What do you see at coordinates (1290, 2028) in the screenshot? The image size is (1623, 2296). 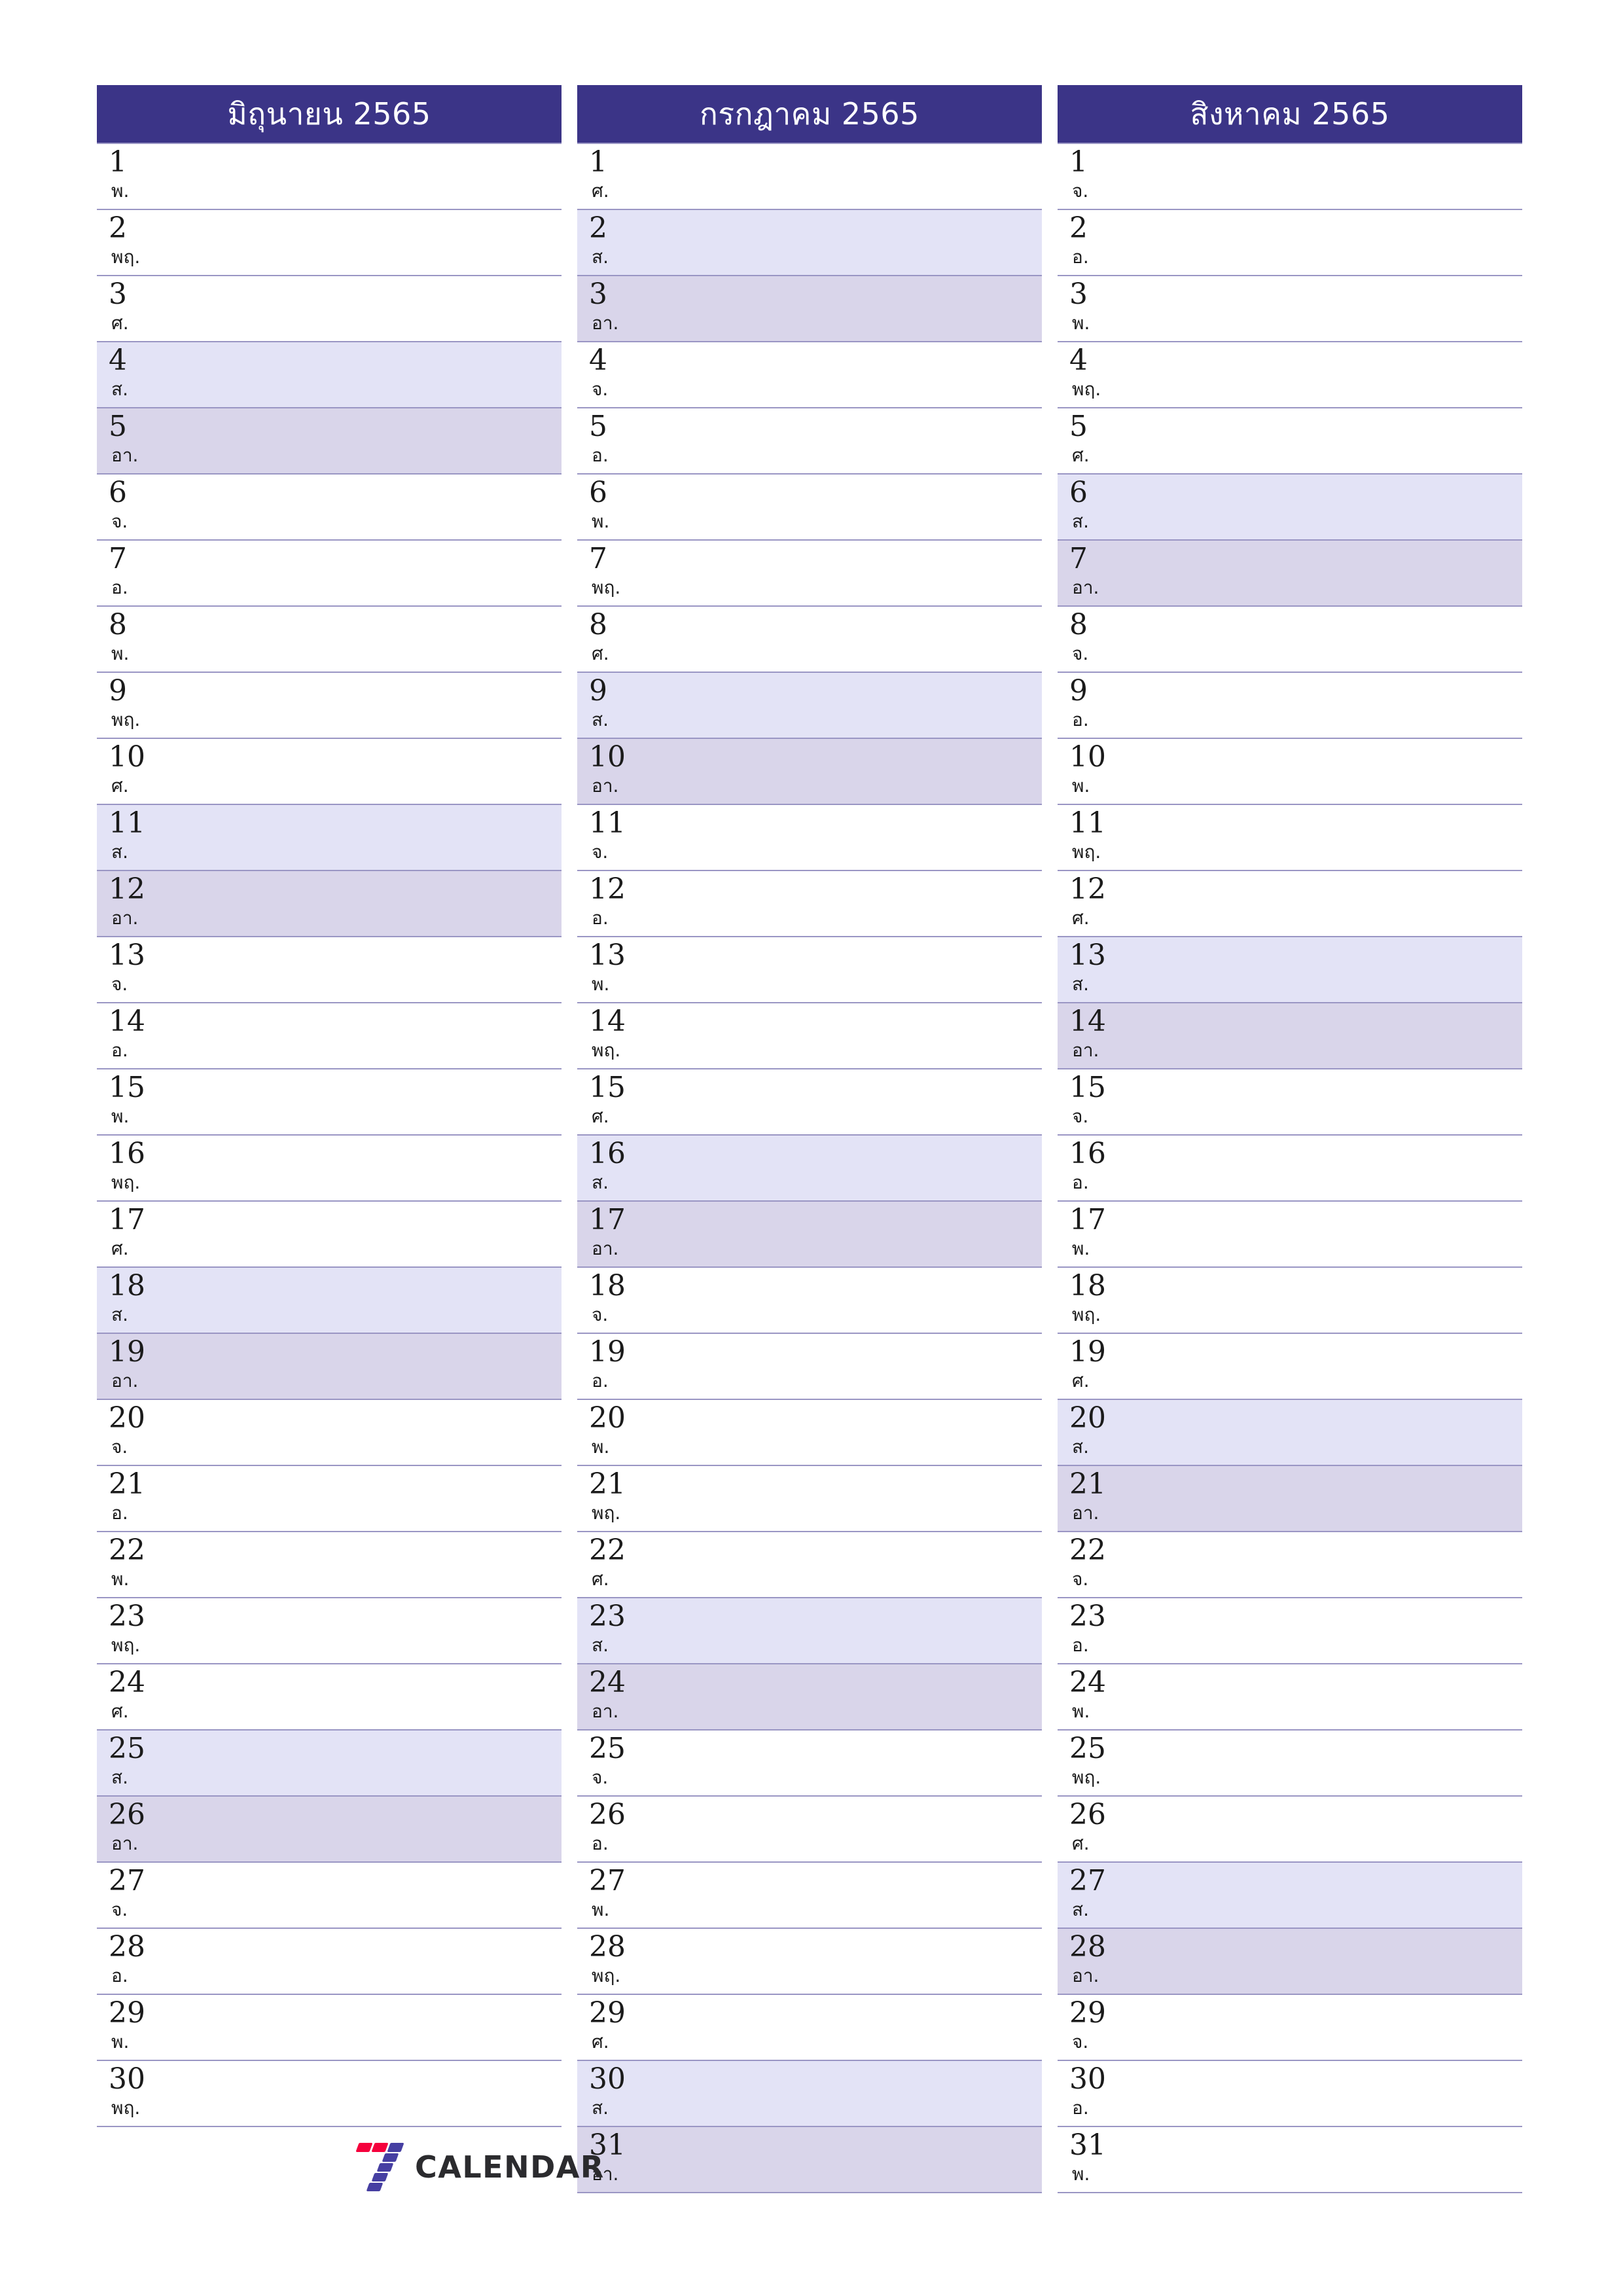 I see `day-row: 29 จ.` at bounding box center [1290, 2028].